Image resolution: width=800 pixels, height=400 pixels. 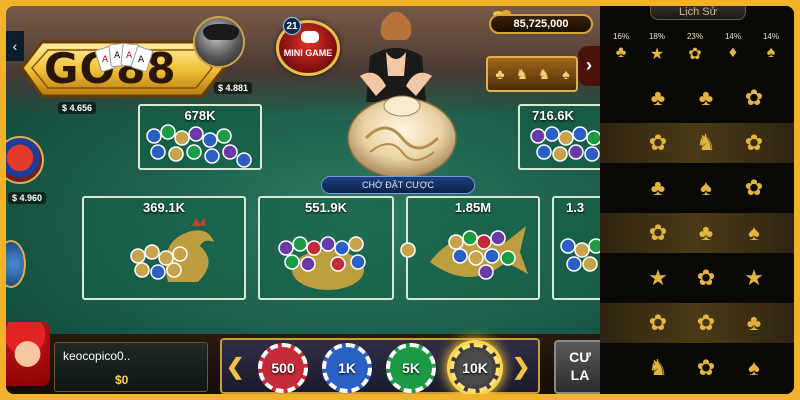 What do you see at coordinates (25, 160) in the screenshot?
I see `player-avatar-spiderman` at bounding box center [25, 160].